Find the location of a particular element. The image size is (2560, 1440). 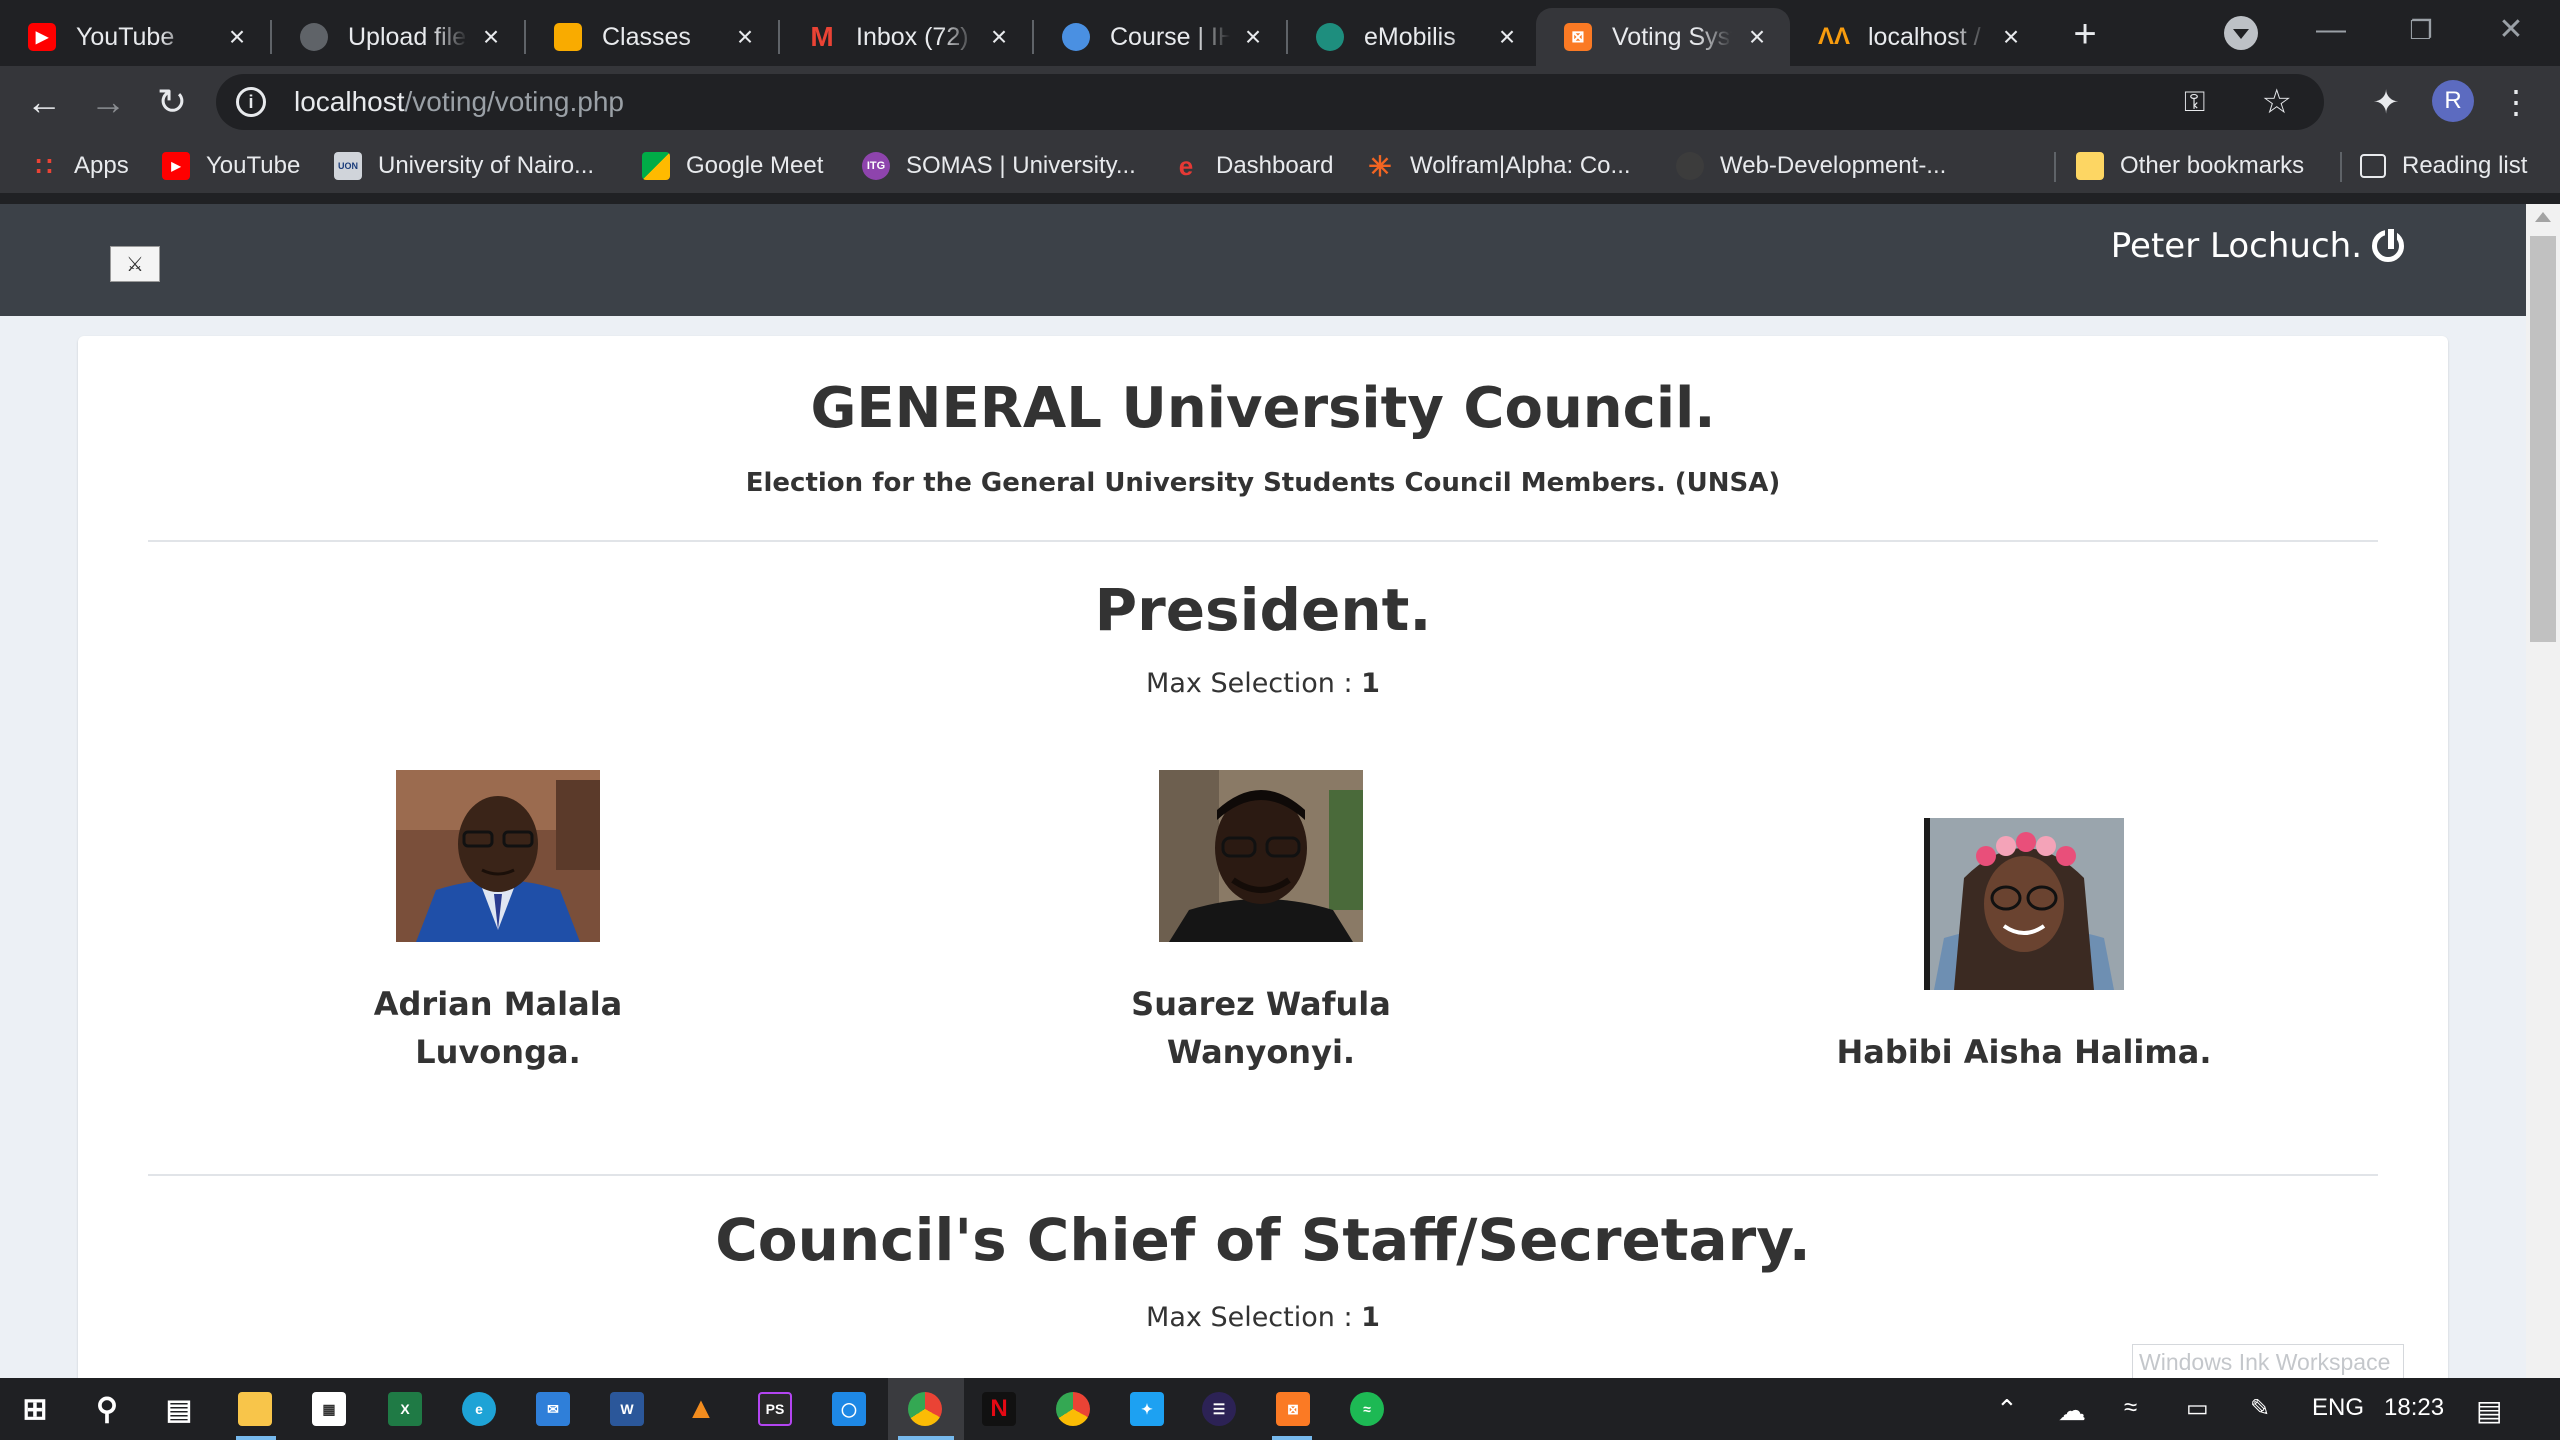

scrollbar-thumb is located at coordinates (2543, 439).